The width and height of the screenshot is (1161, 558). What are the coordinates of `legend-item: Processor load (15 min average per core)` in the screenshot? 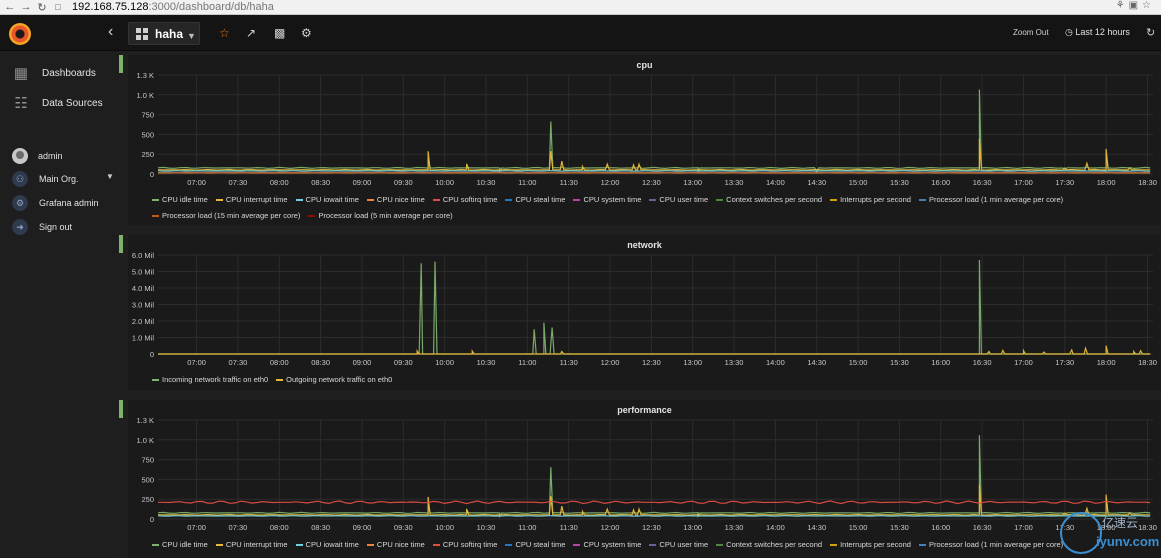 It's located at (226, 216).